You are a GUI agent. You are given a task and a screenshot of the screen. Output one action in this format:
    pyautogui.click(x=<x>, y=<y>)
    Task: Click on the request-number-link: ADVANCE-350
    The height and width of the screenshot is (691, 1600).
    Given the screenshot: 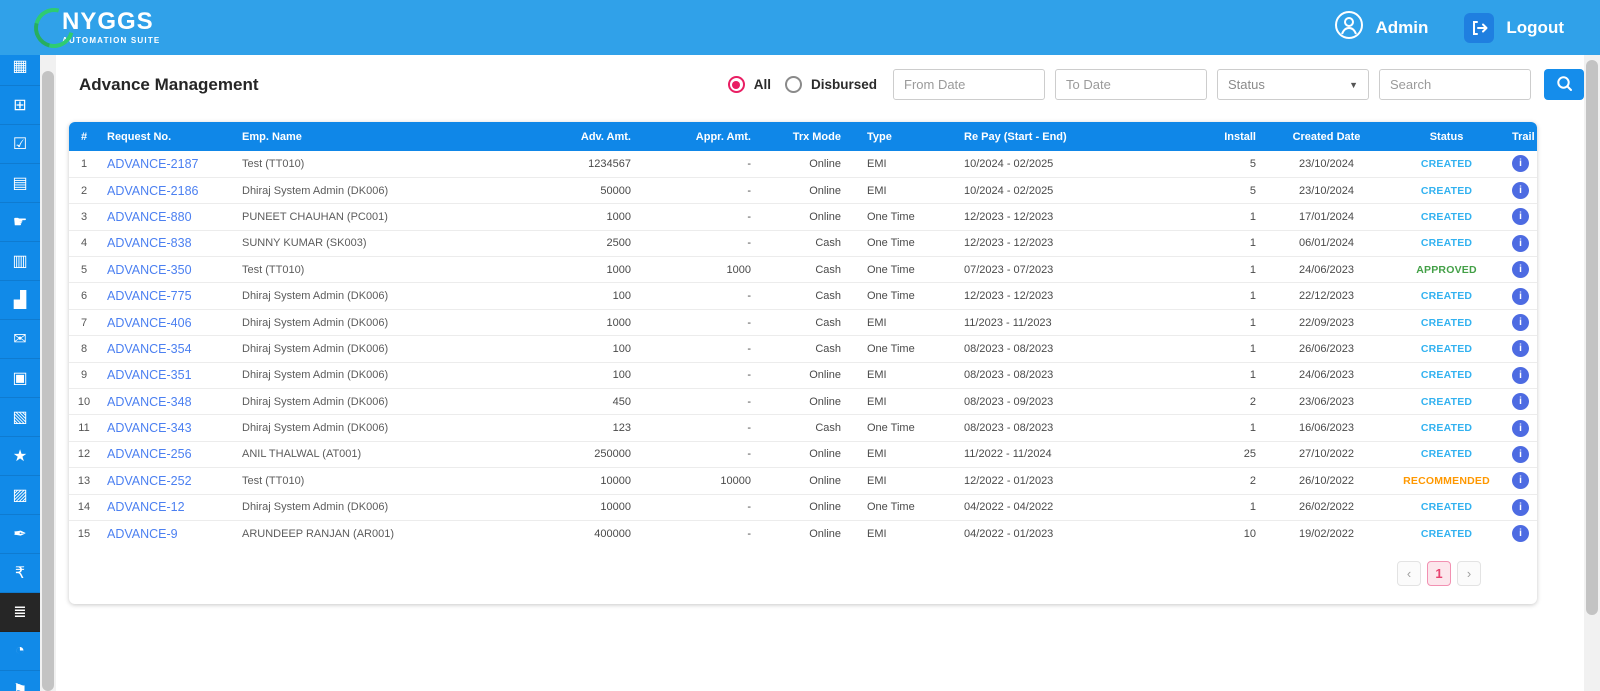 What is the action you would take?
    pyautogui.click(x=149, y=270)
    